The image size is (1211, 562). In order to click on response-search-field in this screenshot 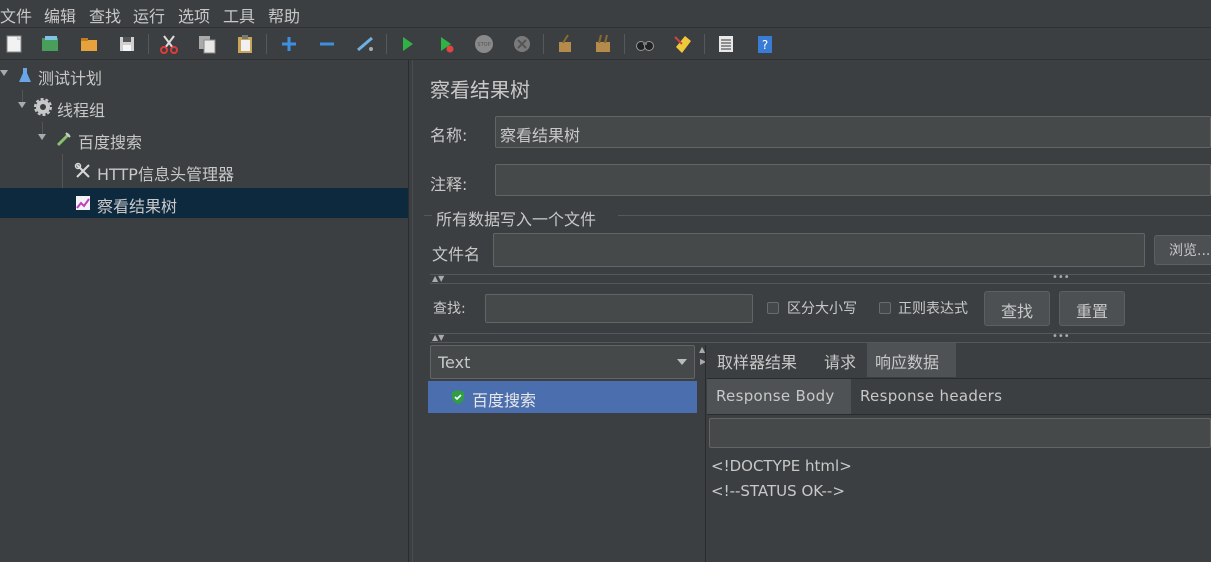, I will do `click(960, 433)`.